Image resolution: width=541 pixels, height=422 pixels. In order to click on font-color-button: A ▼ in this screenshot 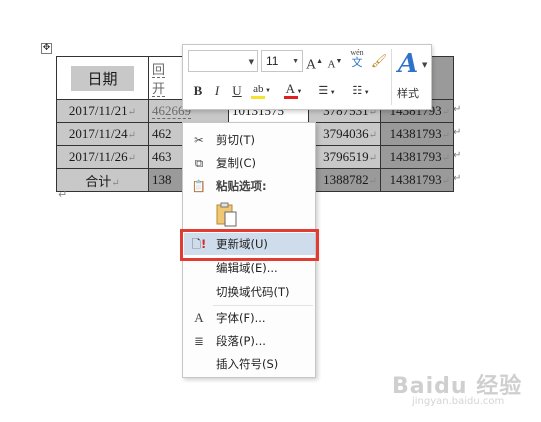, I will do `click(294, 89)`.